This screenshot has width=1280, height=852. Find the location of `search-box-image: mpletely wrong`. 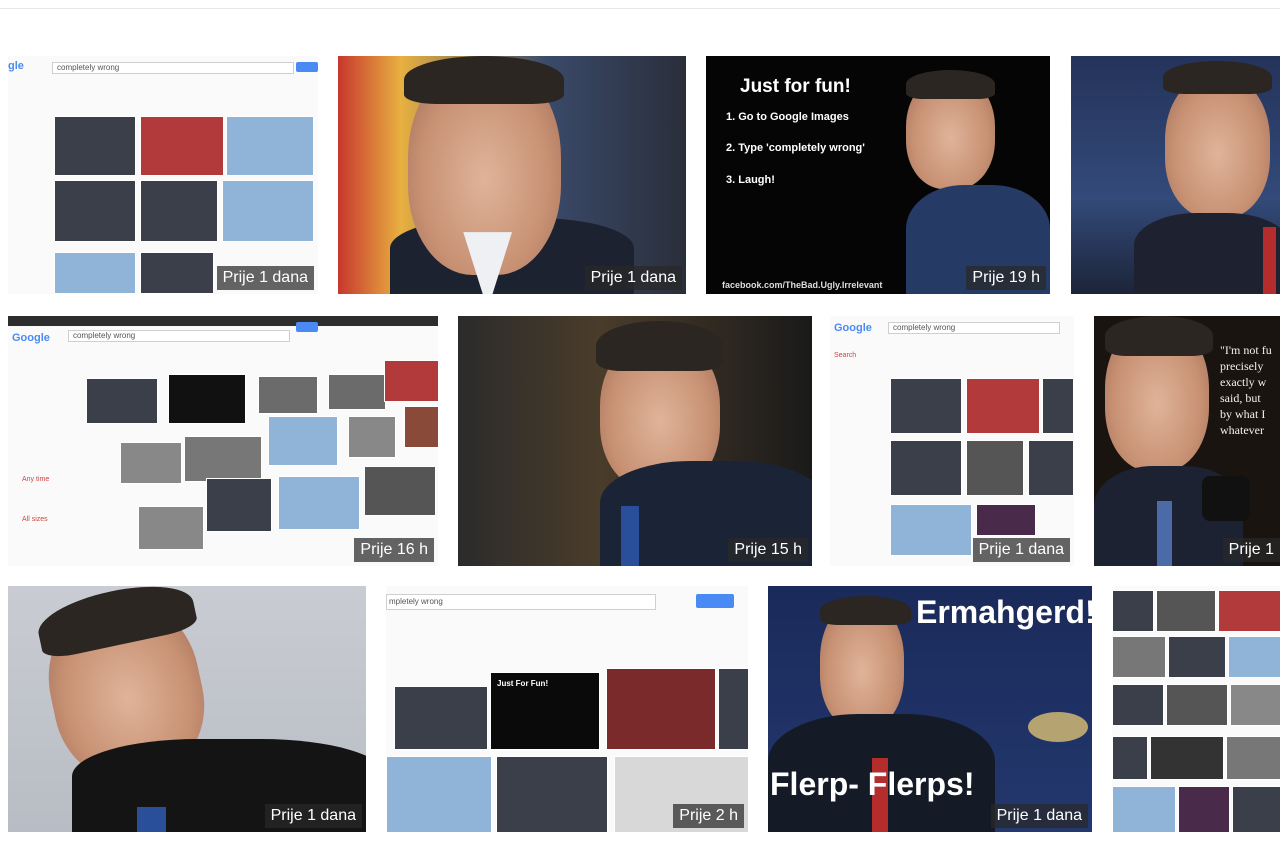

search-box-image: mpletely wrong is located at coordinates (521, 602).